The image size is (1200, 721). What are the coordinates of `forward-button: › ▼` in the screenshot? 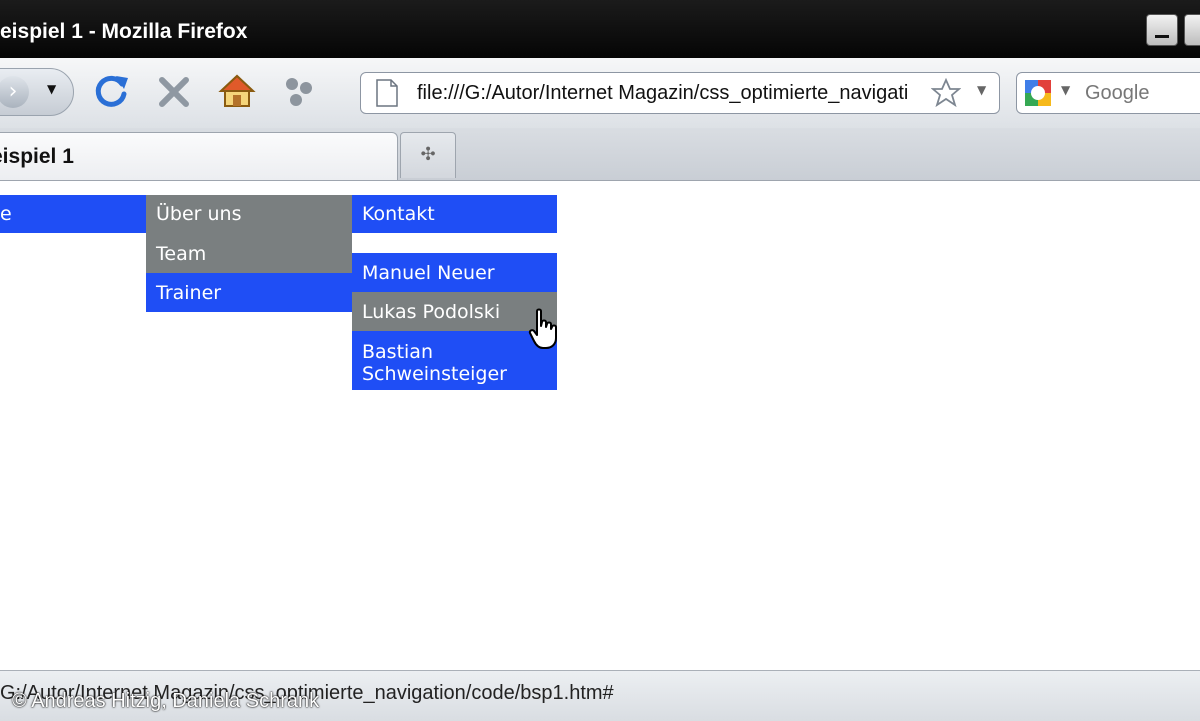 It's located at (37, 92).